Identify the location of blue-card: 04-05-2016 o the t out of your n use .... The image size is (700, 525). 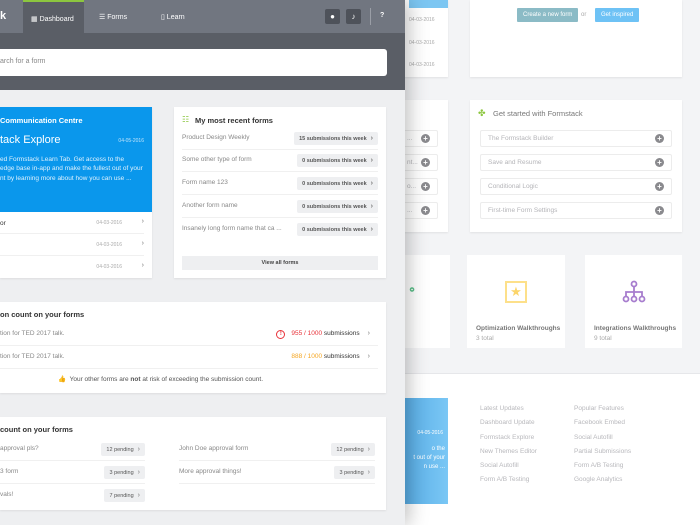
(426, 451).